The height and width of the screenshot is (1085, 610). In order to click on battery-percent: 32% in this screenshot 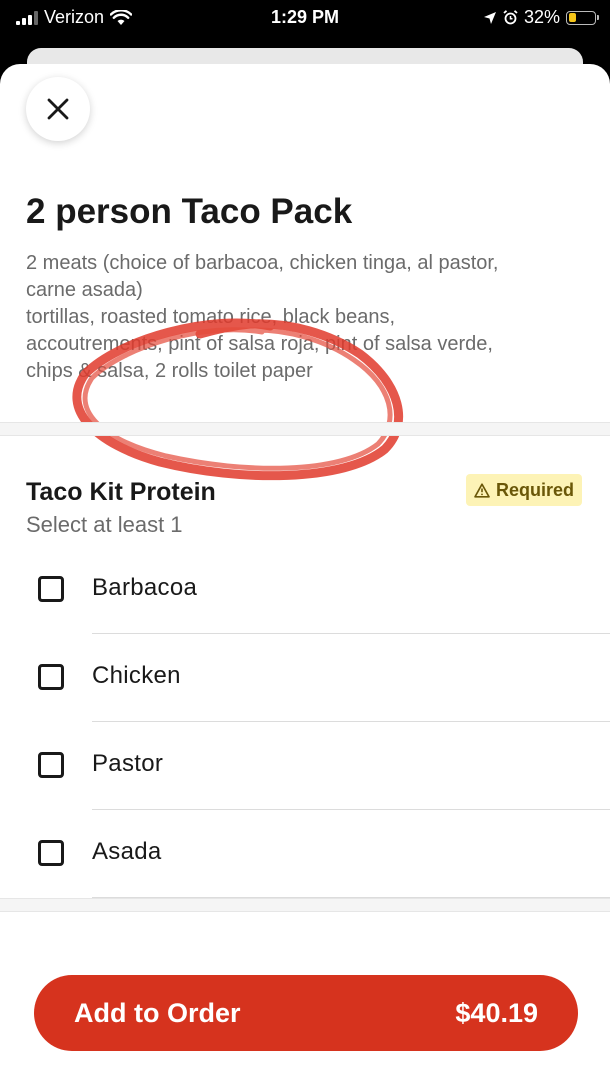, I will do `click(541, 17)`.